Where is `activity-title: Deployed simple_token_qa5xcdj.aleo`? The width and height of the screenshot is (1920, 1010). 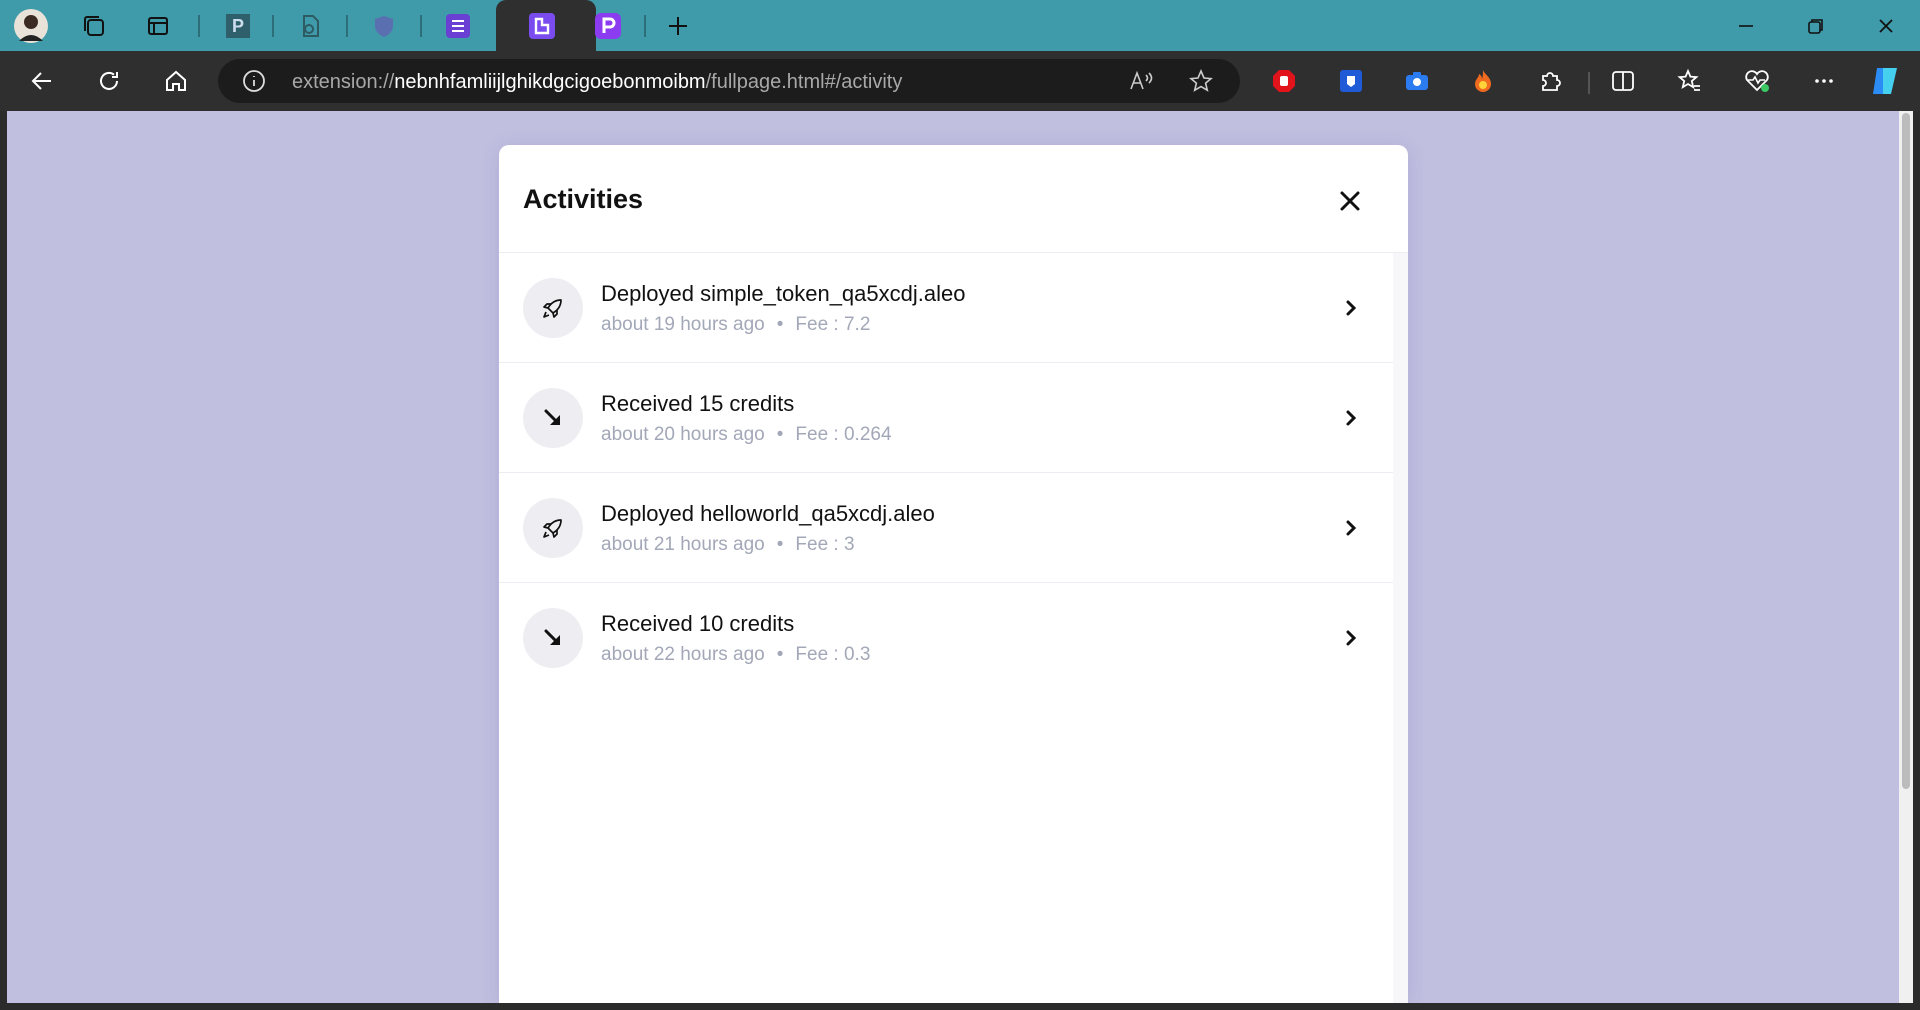
activity-title: Deployed simple_token_qa5xcdj.aleo is located at coordinates (783, 293).